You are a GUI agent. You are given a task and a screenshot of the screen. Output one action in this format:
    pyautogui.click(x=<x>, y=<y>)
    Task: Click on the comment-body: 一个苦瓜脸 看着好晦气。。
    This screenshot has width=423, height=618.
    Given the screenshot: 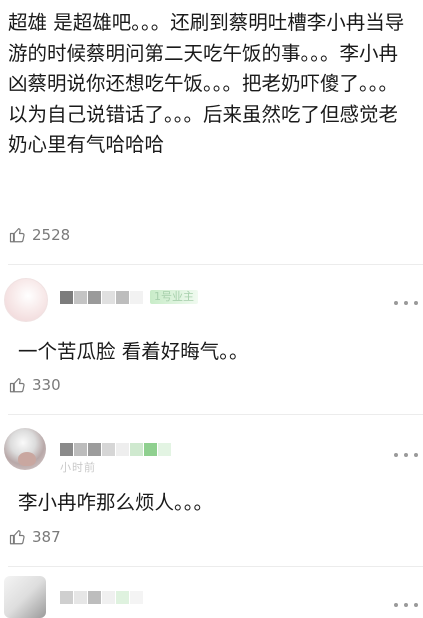 What is the action you would take?
    pyautogui.click(x=133, y=351)
    